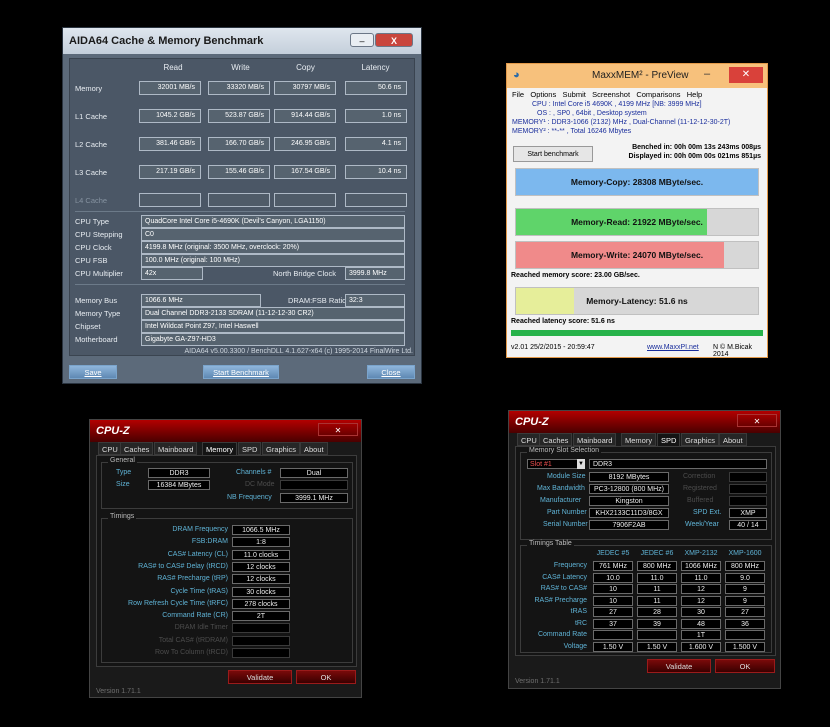  What do you see at coordinates (707, 74) in the screenshot?
I see `minimize-icon: –` at bounding box center [707, 74].